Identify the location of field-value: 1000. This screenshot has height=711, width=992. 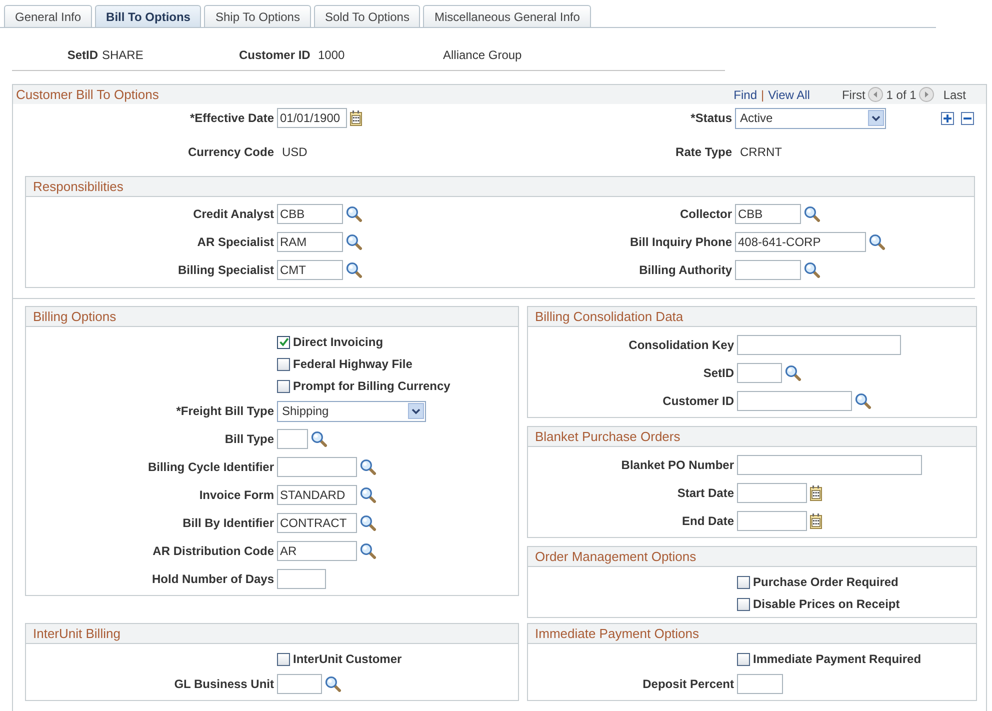
(331, 55).